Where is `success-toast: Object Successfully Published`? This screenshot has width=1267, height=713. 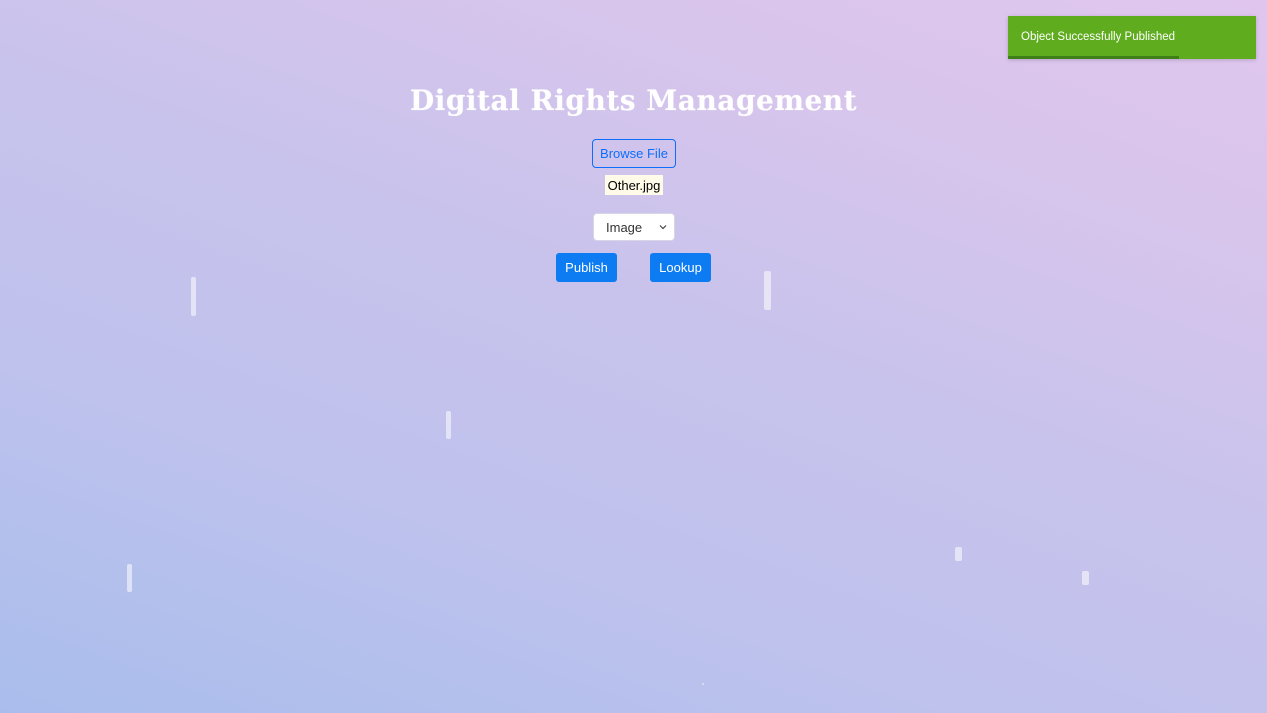
success-toast: Object Successfully Published is located at coordinates (1132, 37).